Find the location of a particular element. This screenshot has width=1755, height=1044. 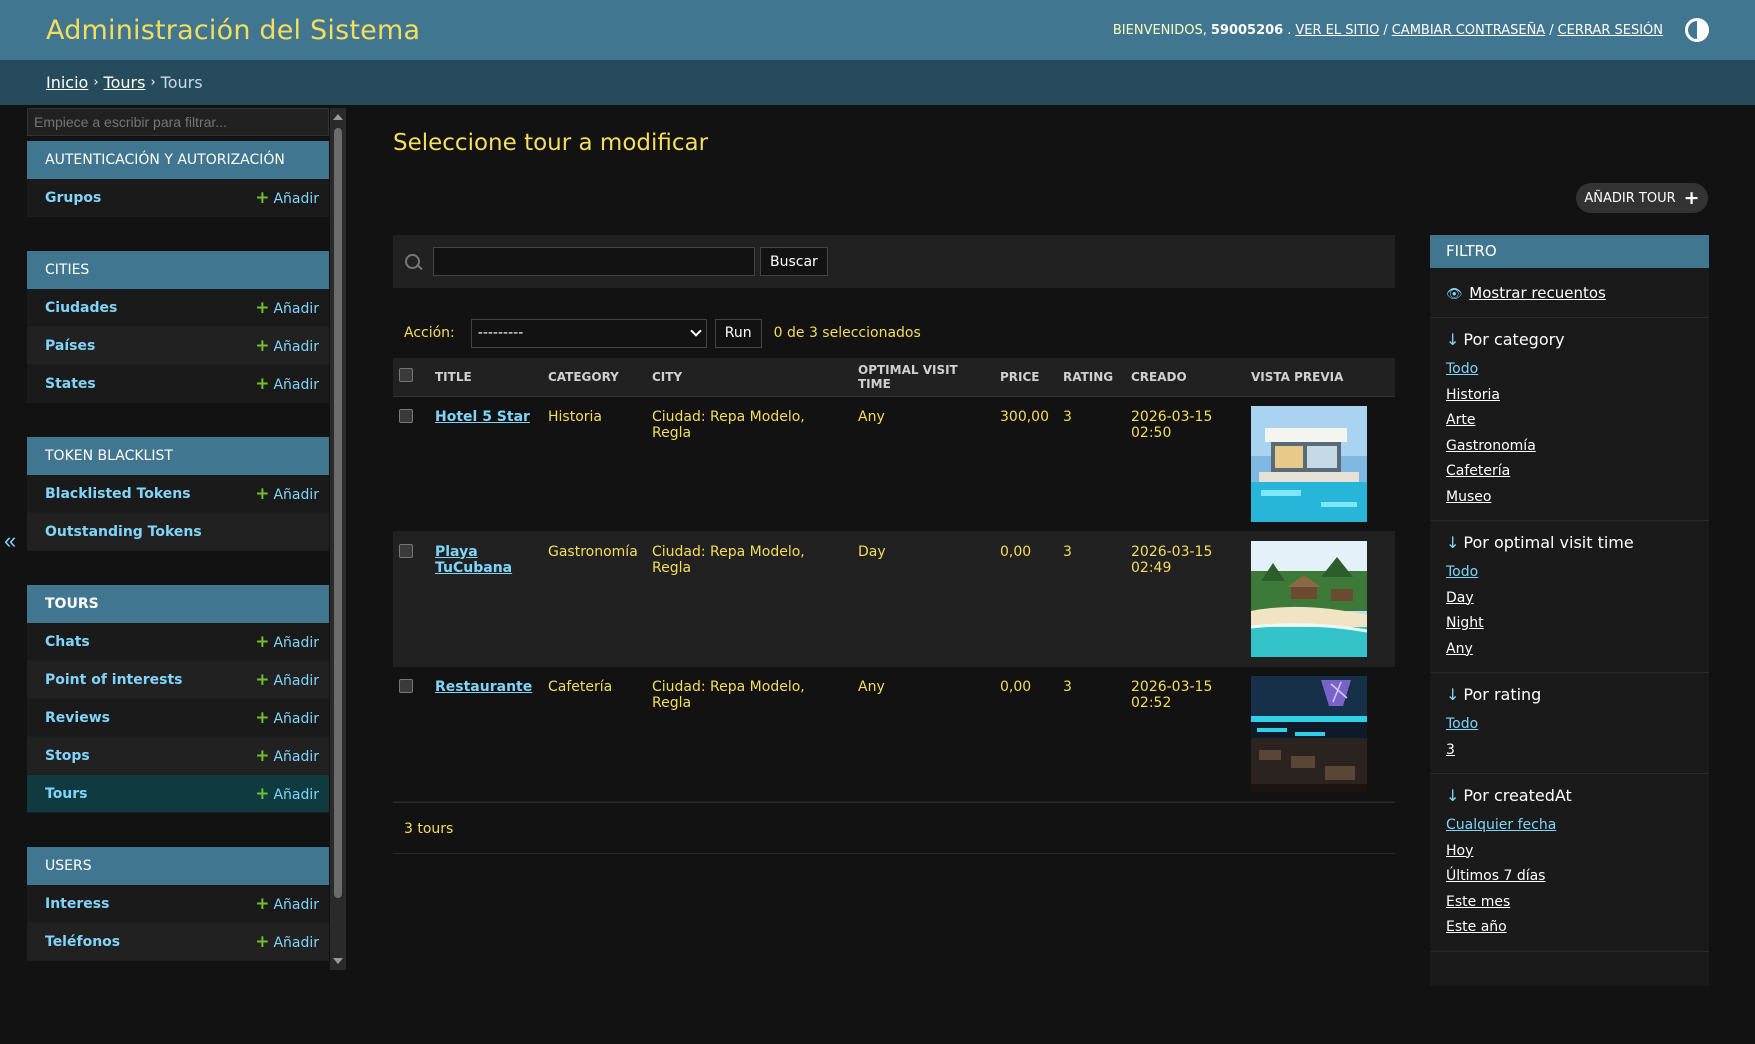

column-header-city: City is located at coordinates (749, 377).